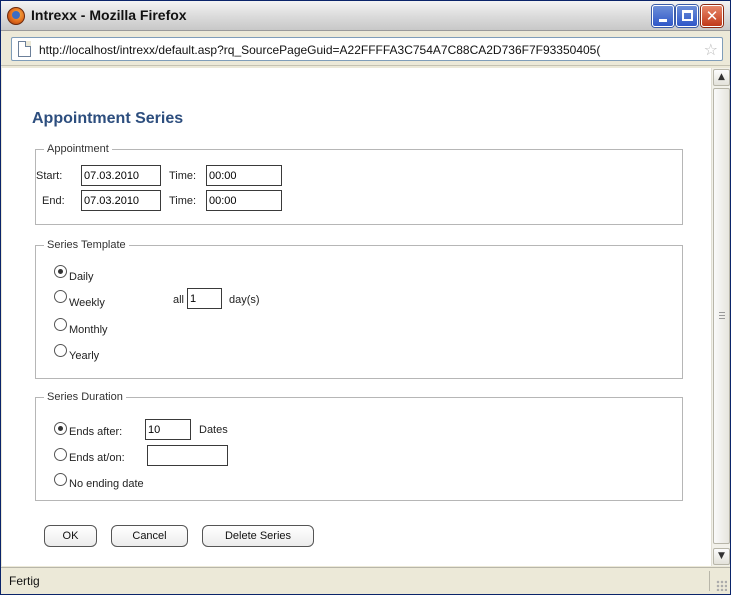 The image size is (731, 595). What do you see at coordinates (183, 201) in the screenshot?
I see `end-time-label: Time:` at bounding box center [183, 201].